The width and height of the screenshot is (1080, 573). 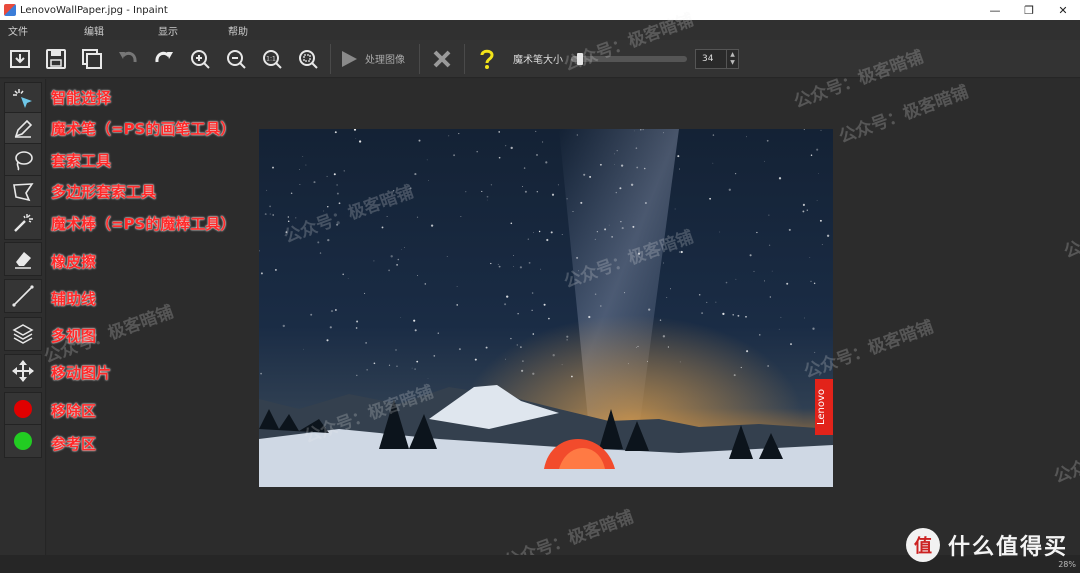 What do you see at coordinates (538, 60) in the screenshot?
I see `brush-size-label: 魔术笔大小` at bounding box center [538, 60].